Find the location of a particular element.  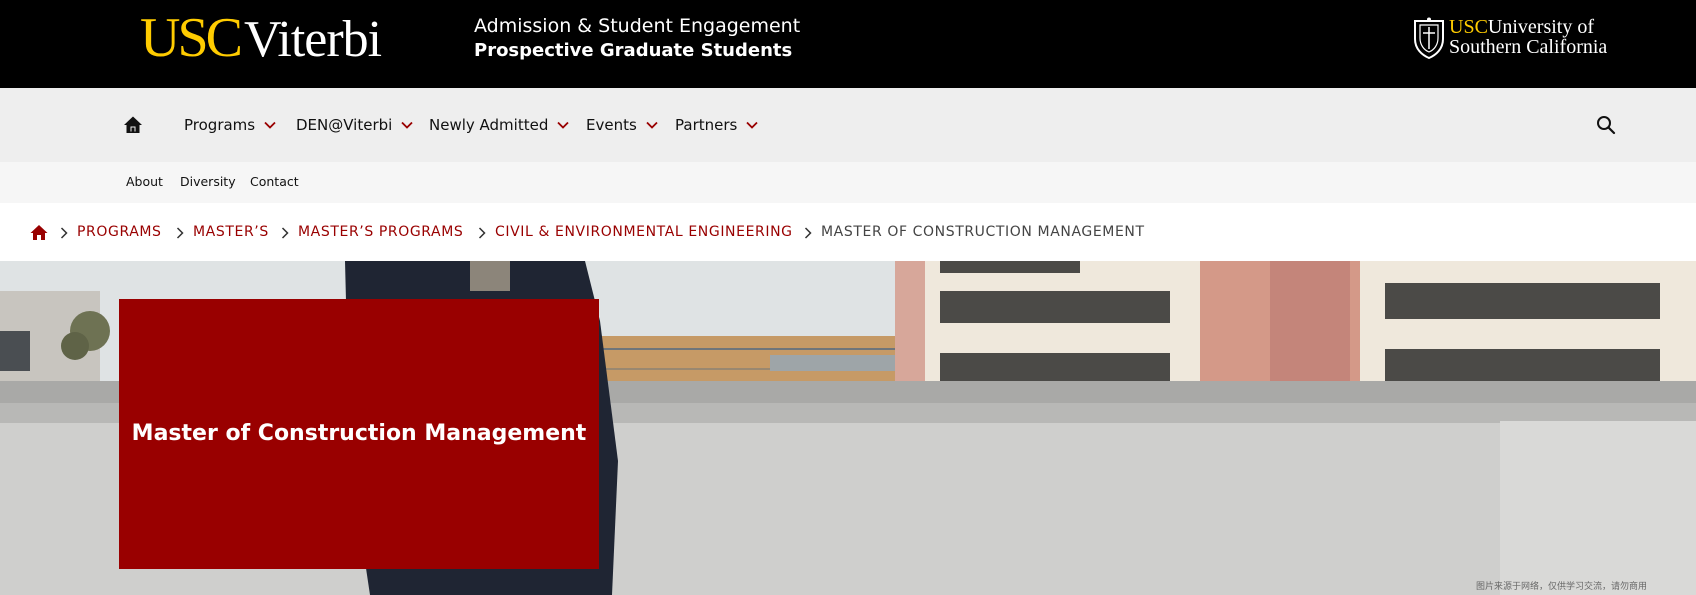

page-title: Master of Construction Management is located at coordinates (359, 433).